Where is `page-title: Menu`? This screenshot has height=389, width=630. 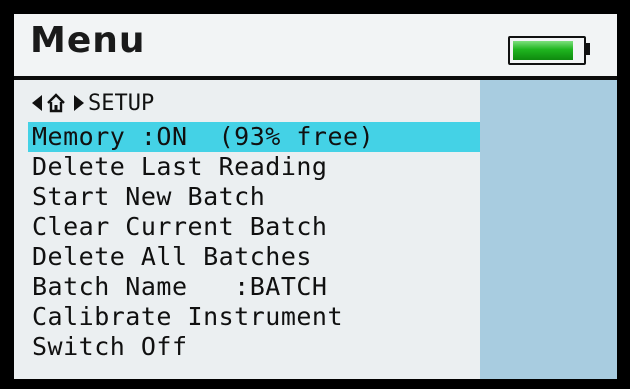 page-title: Menu is located at coordinates (88, 40).